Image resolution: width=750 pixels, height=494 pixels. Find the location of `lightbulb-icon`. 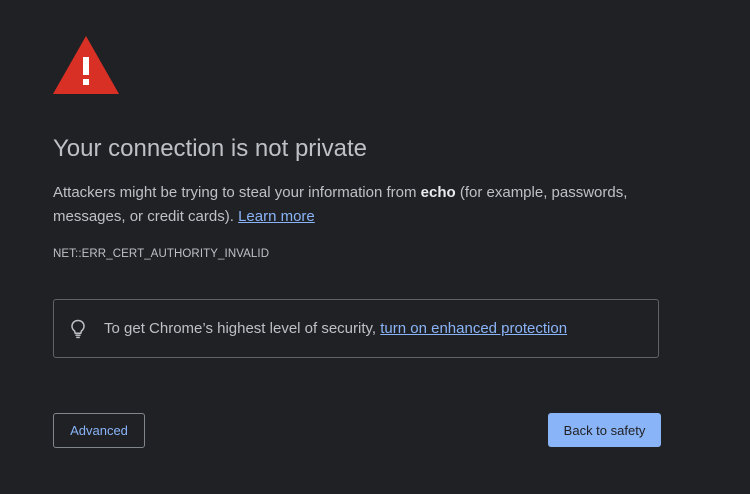

lightbulb-icon is located at coordinates (78, 329).